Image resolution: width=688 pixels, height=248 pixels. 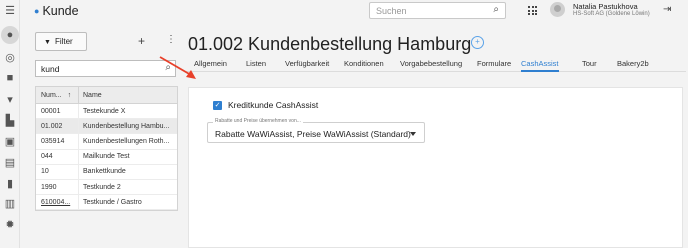 What do you see at coordinates (431, 65) in the screenshot?
I see `tab-vorgabebestellung: Vorgabebestellung` at bounding box center [431, 65].